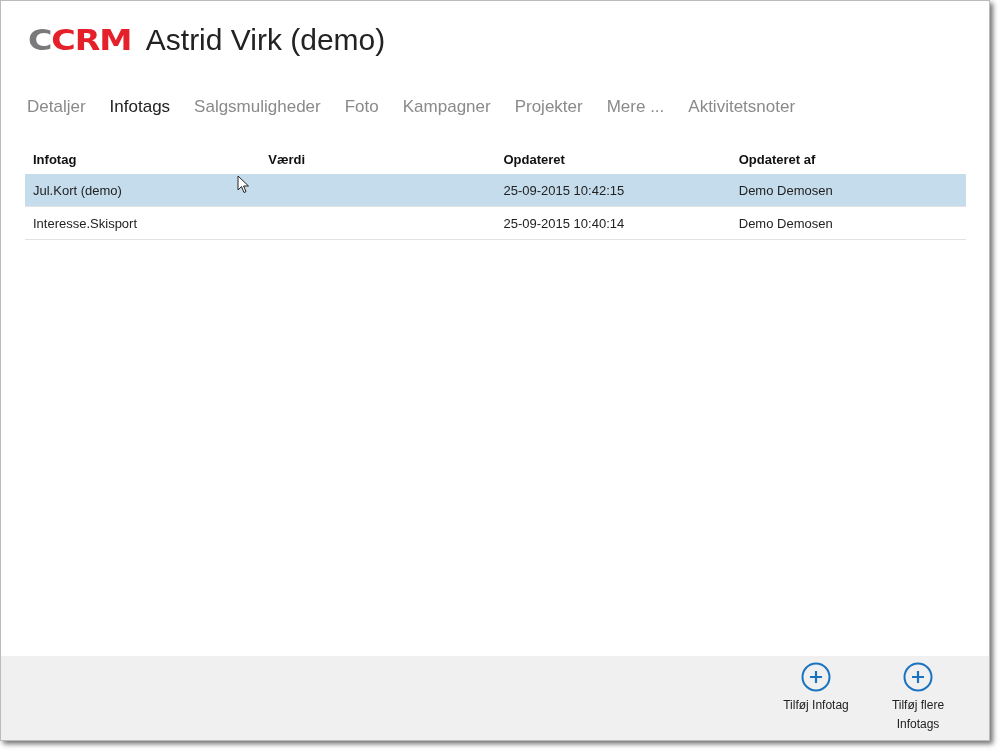 The image size is (1001, 752). What do you see at coordinates (816, 698) in the screenshot?
I see `add-button: Tilføj Infotag` at bounding box center [816, 698].